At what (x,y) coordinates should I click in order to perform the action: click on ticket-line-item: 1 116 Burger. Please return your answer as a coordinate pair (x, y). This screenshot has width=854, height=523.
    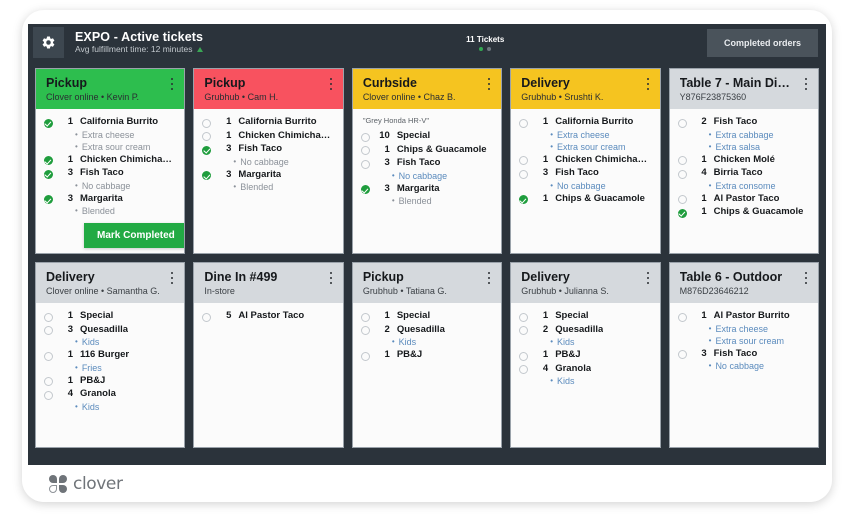
    Looking at the image, I should click on (110, 355).